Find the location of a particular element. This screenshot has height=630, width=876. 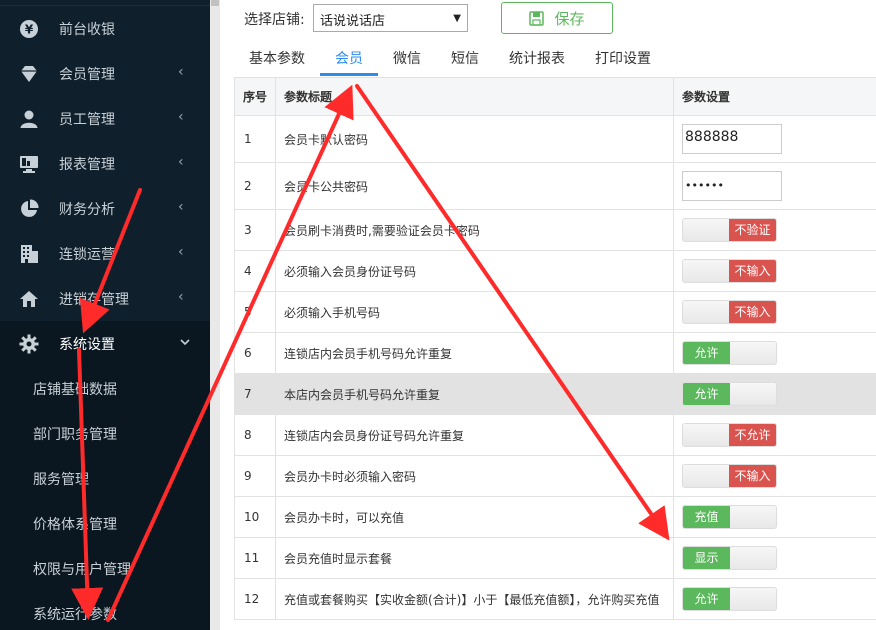

row-title: 会员办卡时必须输入密码 is located at coordinates (474, 476).